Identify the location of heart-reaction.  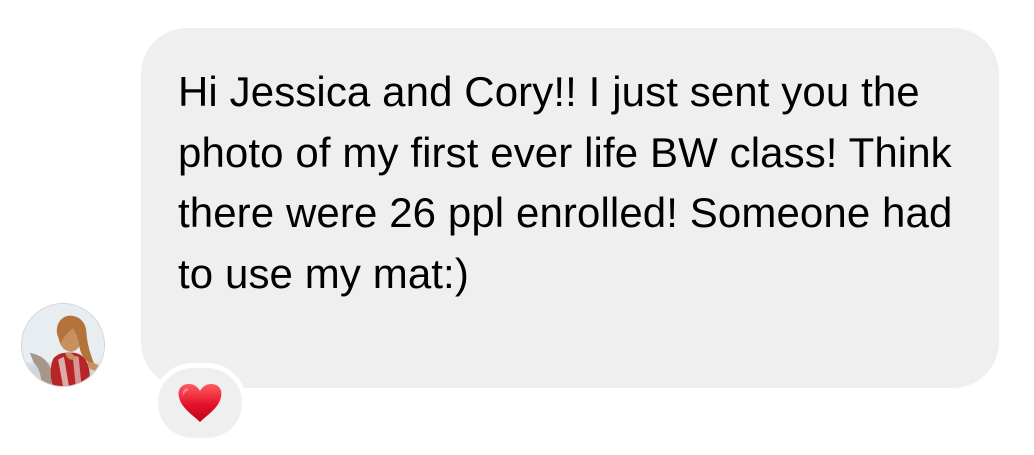
(200, 403).